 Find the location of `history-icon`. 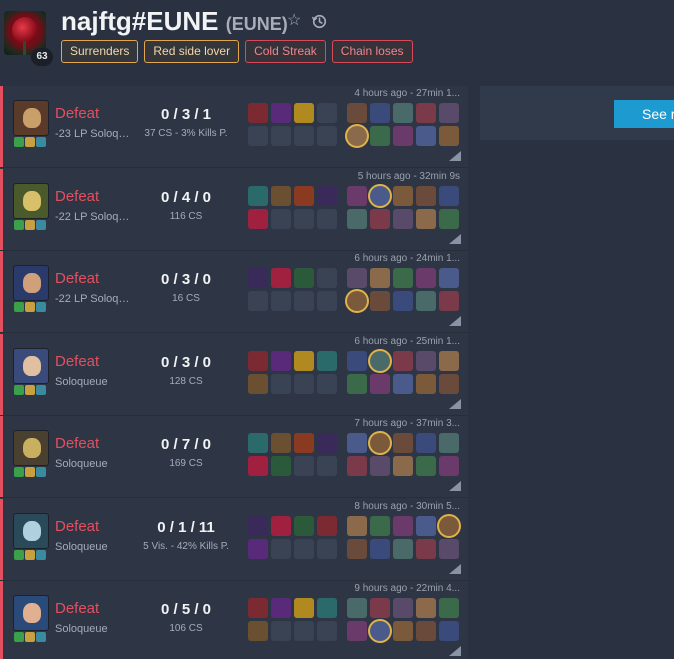

history-icon is located at coordinates (319, 21).